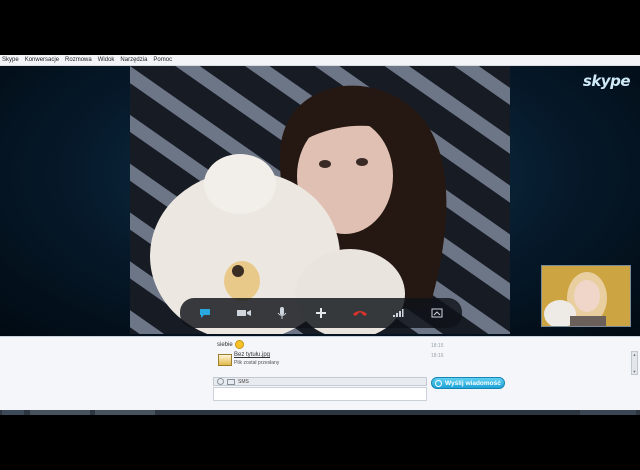 Image resolution: width=640 pixels, height=470 pixels. I want to click on fullscreen-button, so click(437, 313).